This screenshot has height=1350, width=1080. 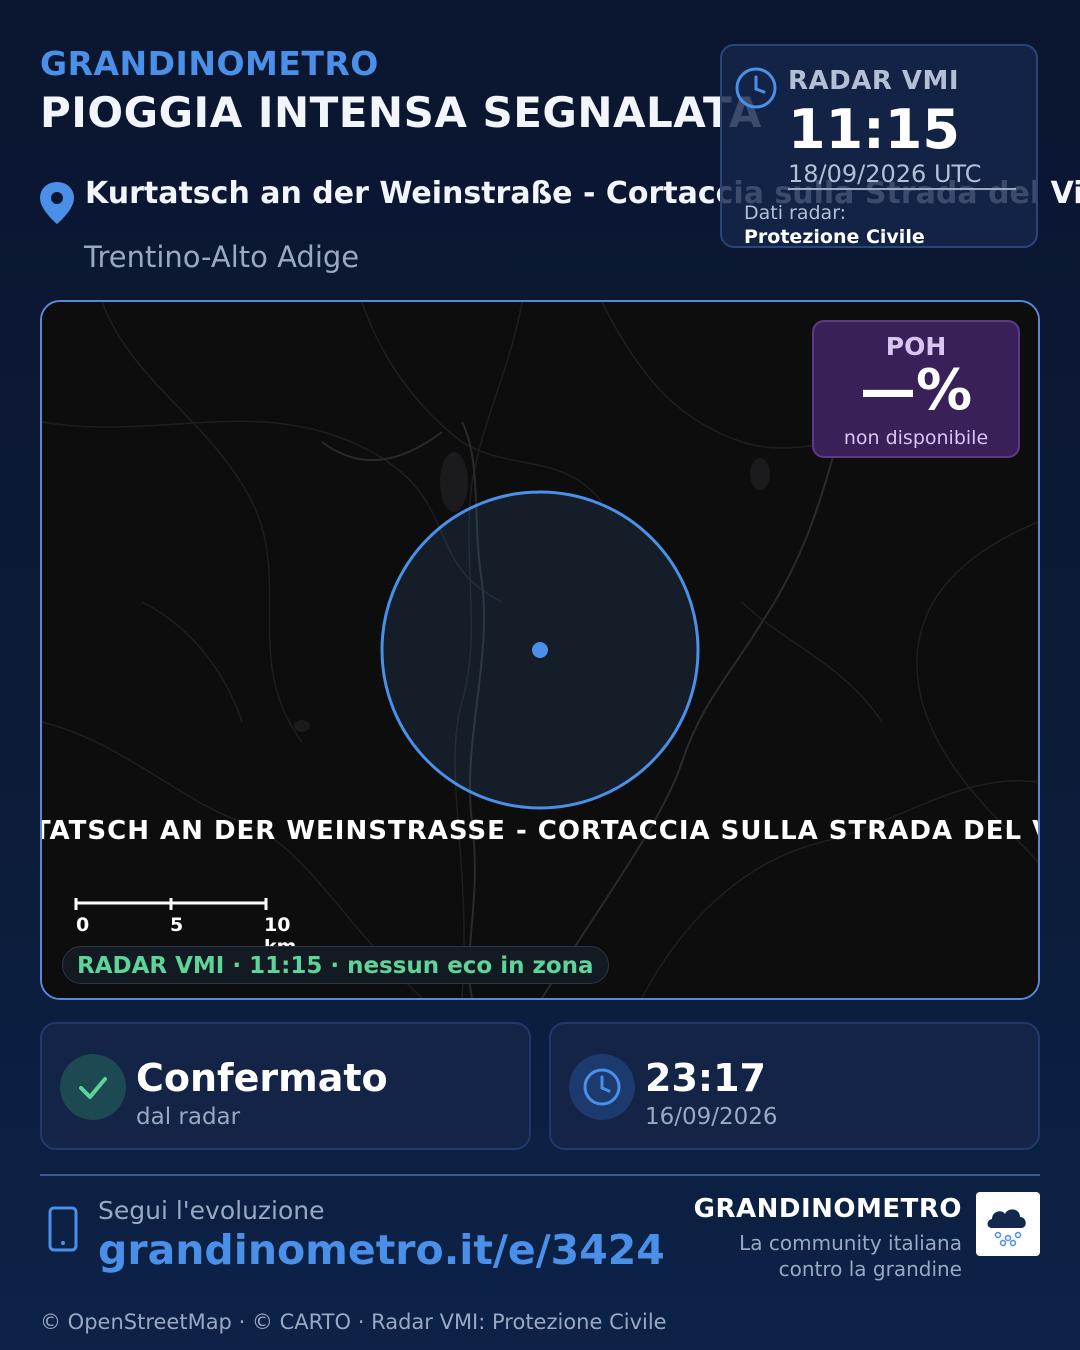 I want to click on hail-cloud-logo-icon, so click(x=1008, y=1224).